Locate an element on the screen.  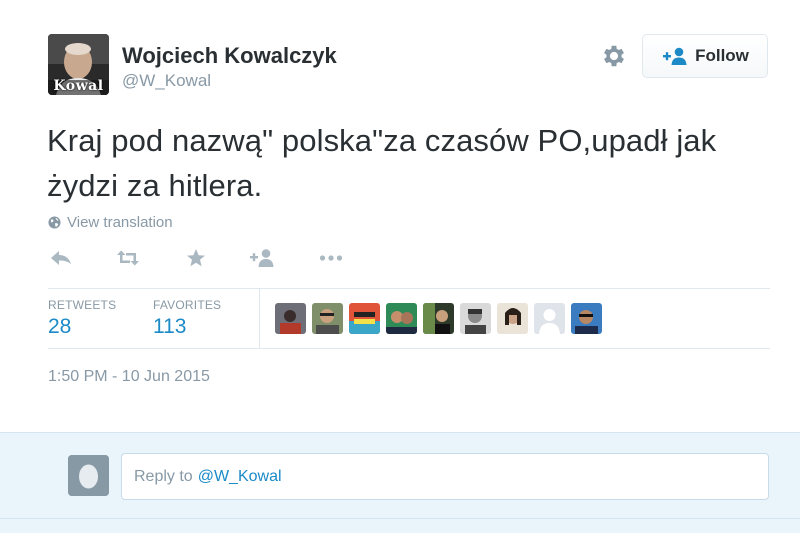
favorites-label: FAVORITES is located at coordinates (187, 305).